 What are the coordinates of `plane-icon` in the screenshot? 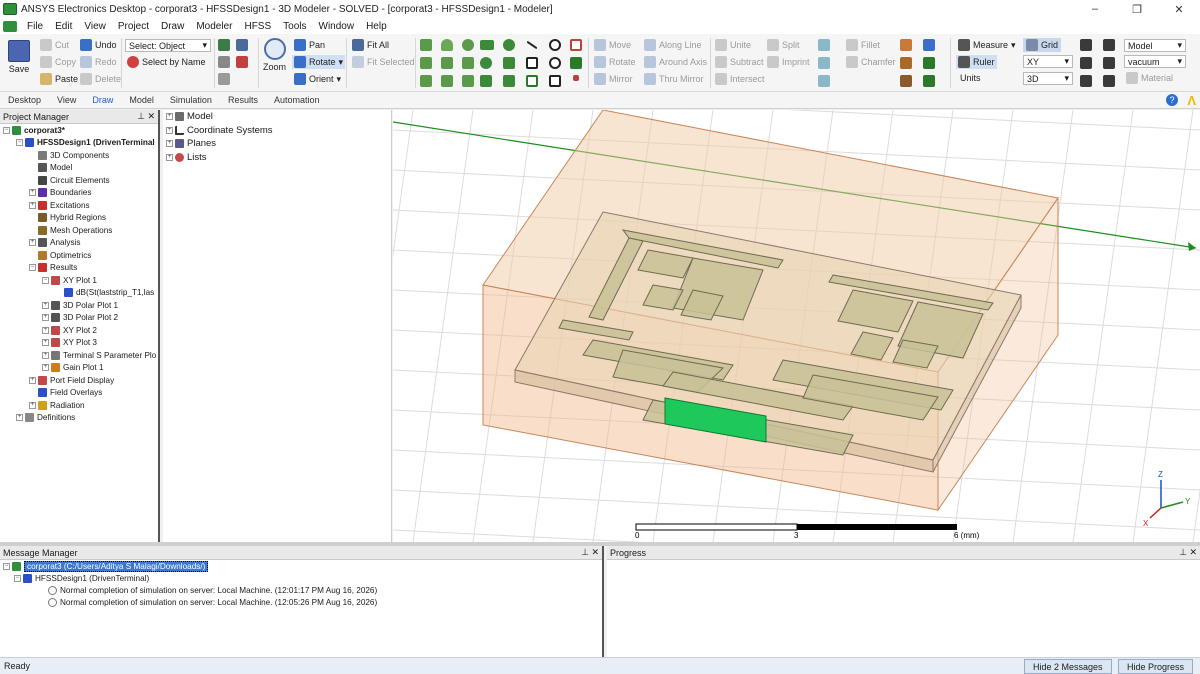 It's located at (576, 78).